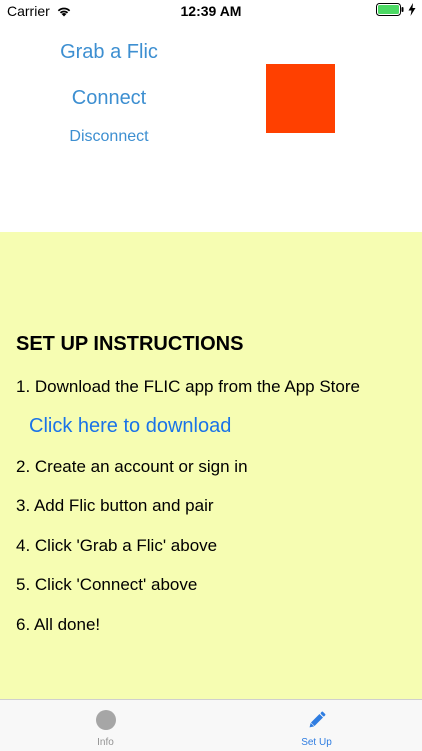 This screenshot has width=422, height=751. What do you see at coordinates (58, 624) in the screenshot?
I see `instruction-step-6: 6. All done!` at bounding box center [58, 624].